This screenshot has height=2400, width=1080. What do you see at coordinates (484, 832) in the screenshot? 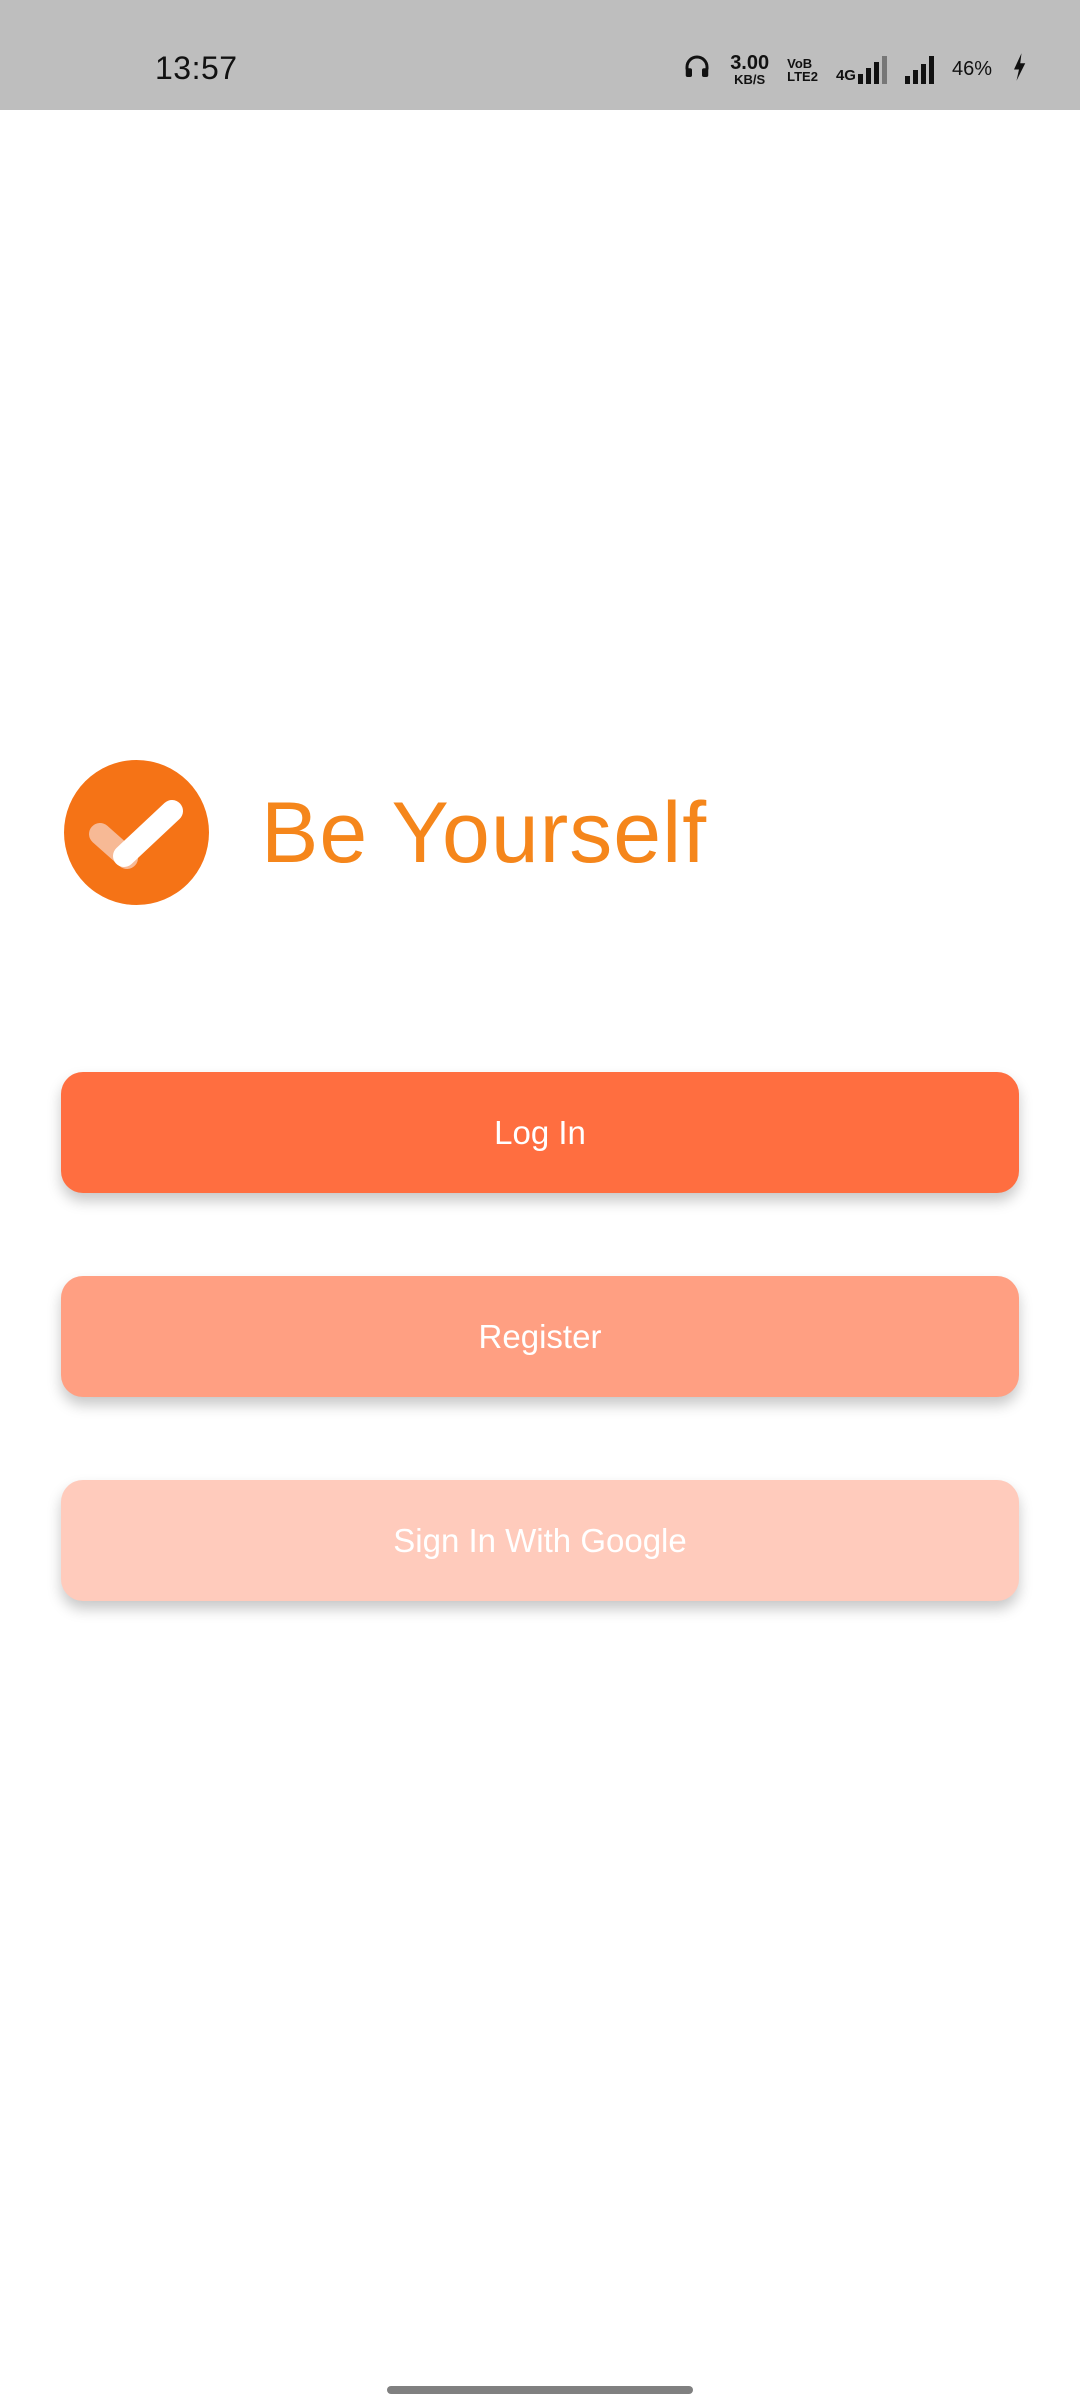
I see `app-title: Be Yourself` at bounding box center [484, 832].